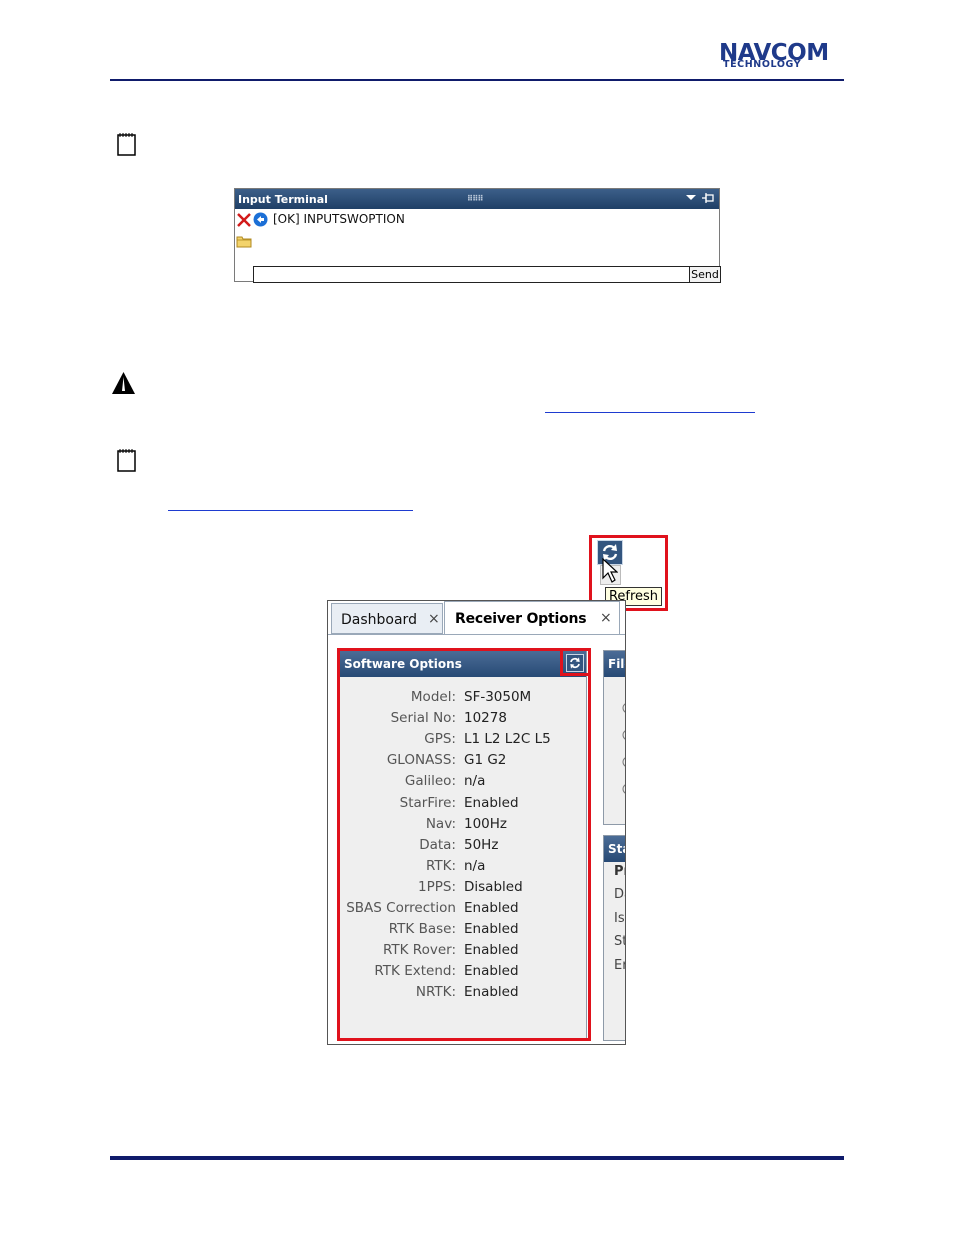 The image size is (954, 1235). I want to click on status-row: Is, so click(619, 918).